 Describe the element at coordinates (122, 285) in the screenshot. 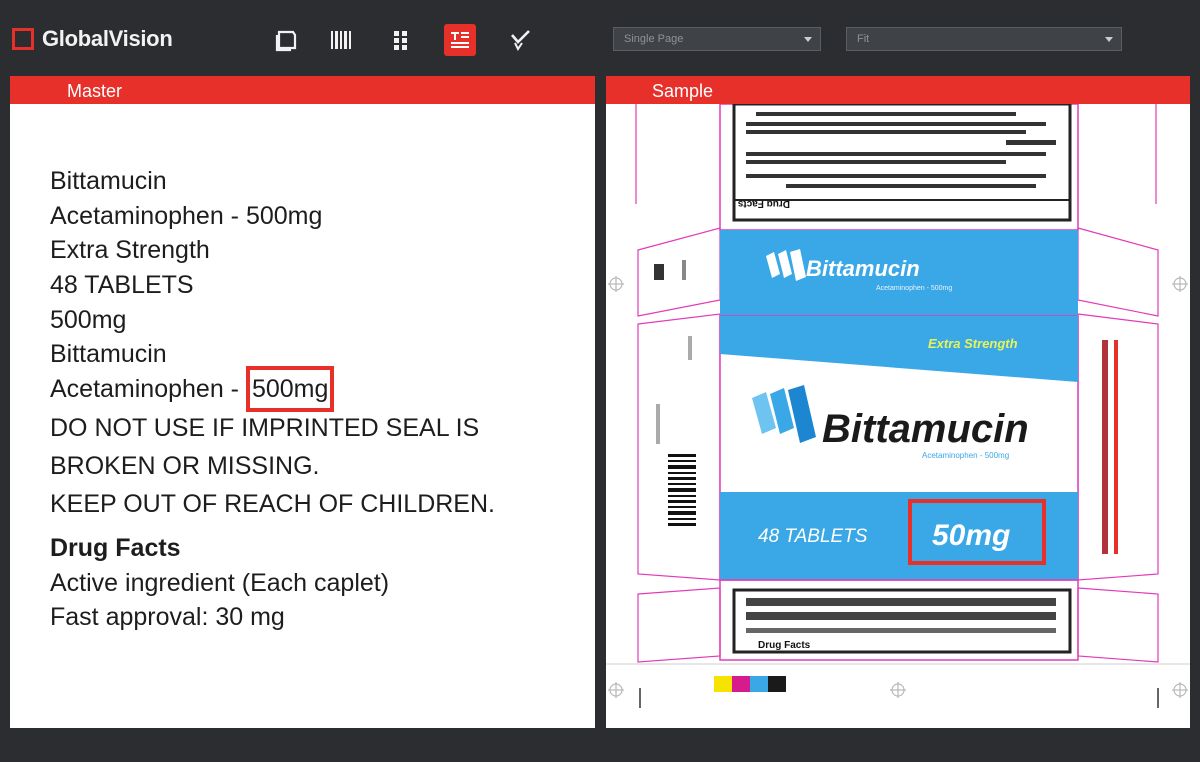

I see `master-line: 48 TABLETS` at that location.